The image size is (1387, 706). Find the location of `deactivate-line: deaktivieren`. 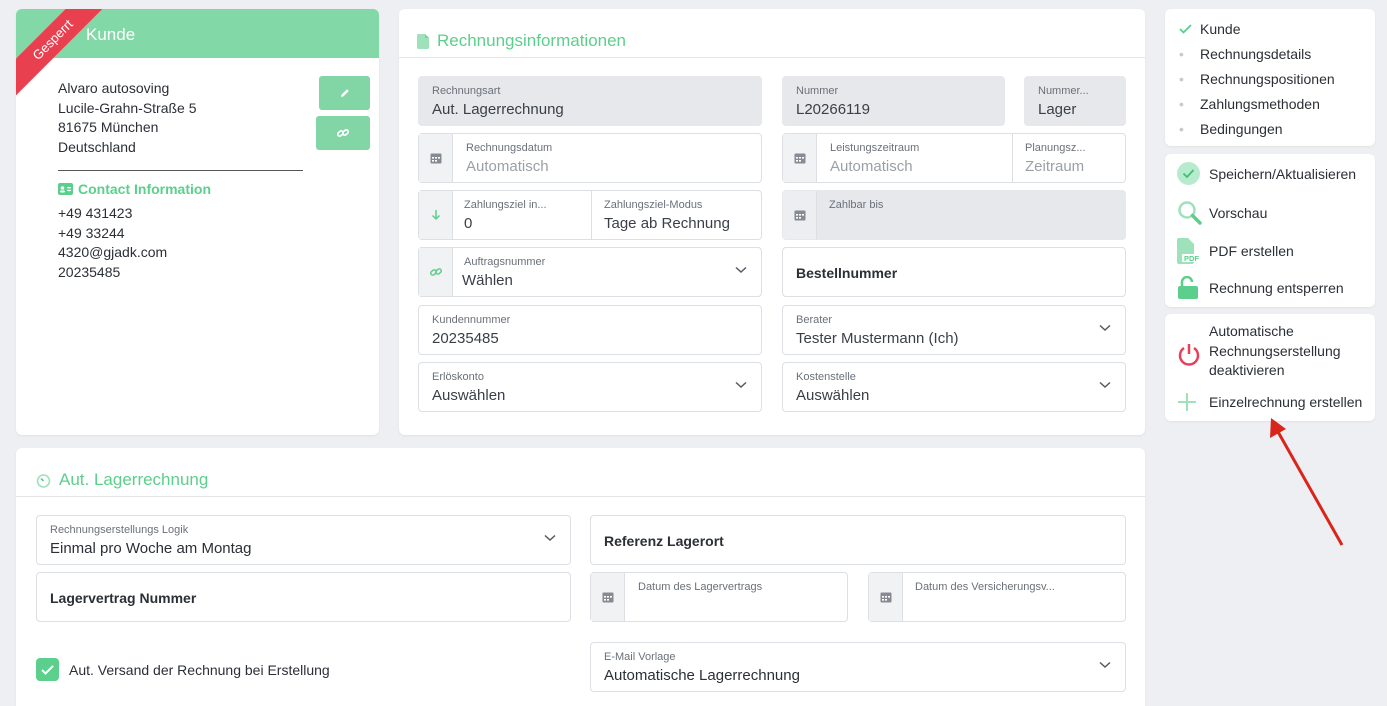

deactivate-line: deaktivieren is located at coordinates (1247, 370).